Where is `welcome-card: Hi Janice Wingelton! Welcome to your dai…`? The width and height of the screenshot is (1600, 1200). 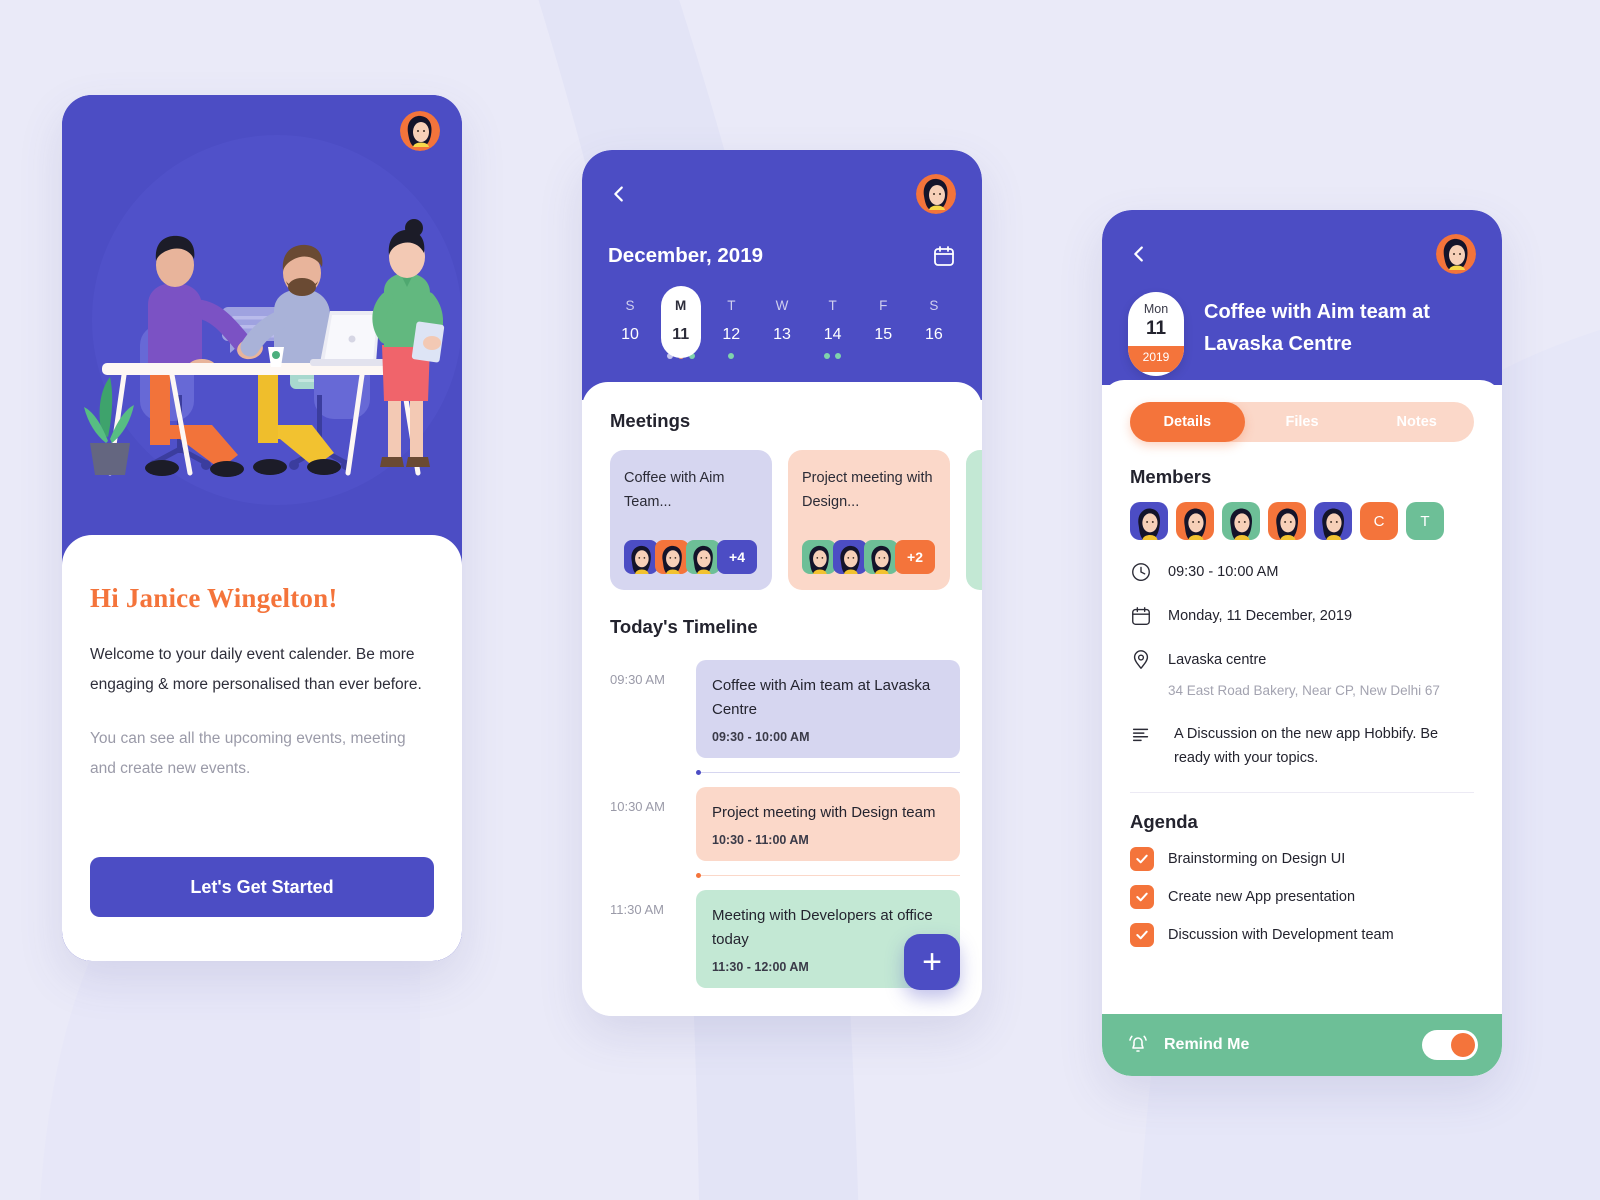 welcome-card: Hi Janice Wingelton! Welcome to your dai… is located at coordinates (262, 748).